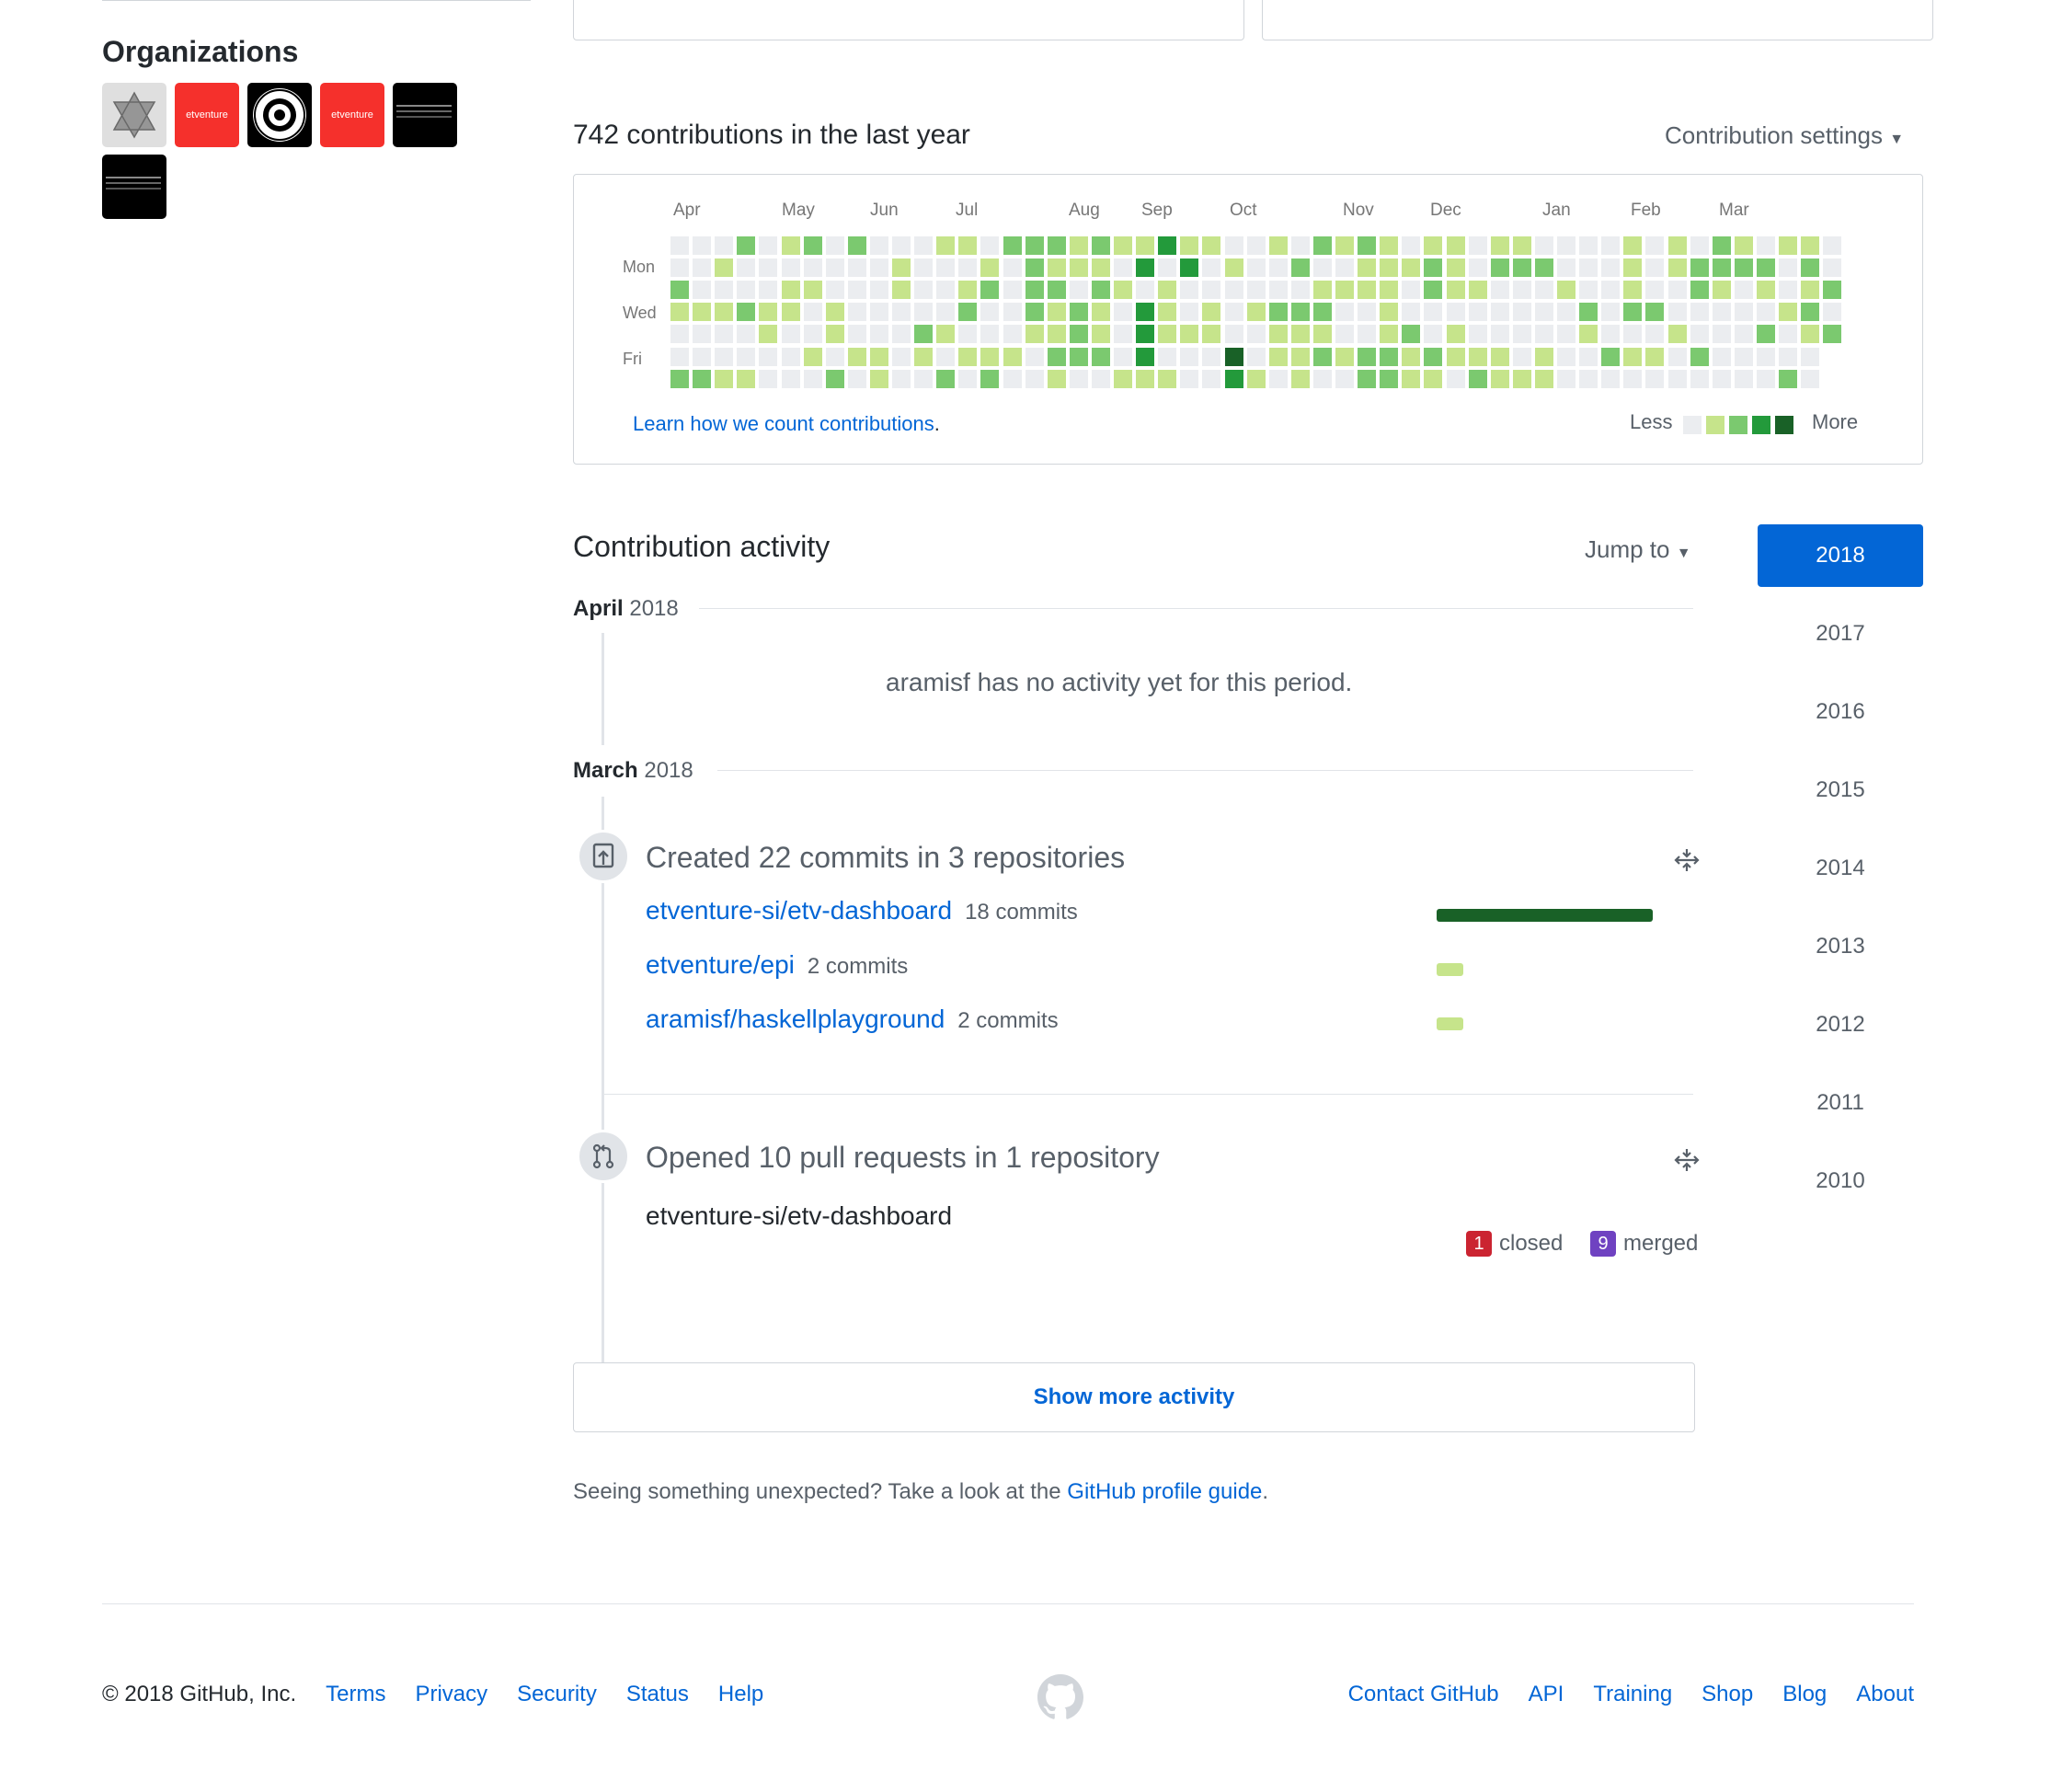 This screenshot has height=1792, width=2051. I want to click on org-avatar-terminal-org, so click(425, 115).